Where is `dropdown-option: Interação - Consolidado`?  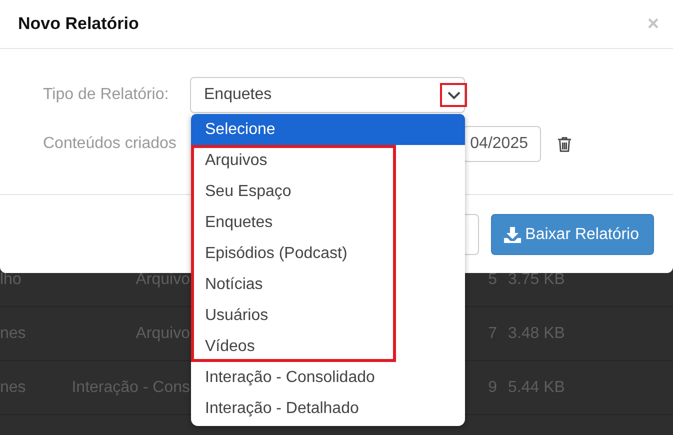
dropdown-option: Interação - Consolidado is located at coordinates (328, 377).